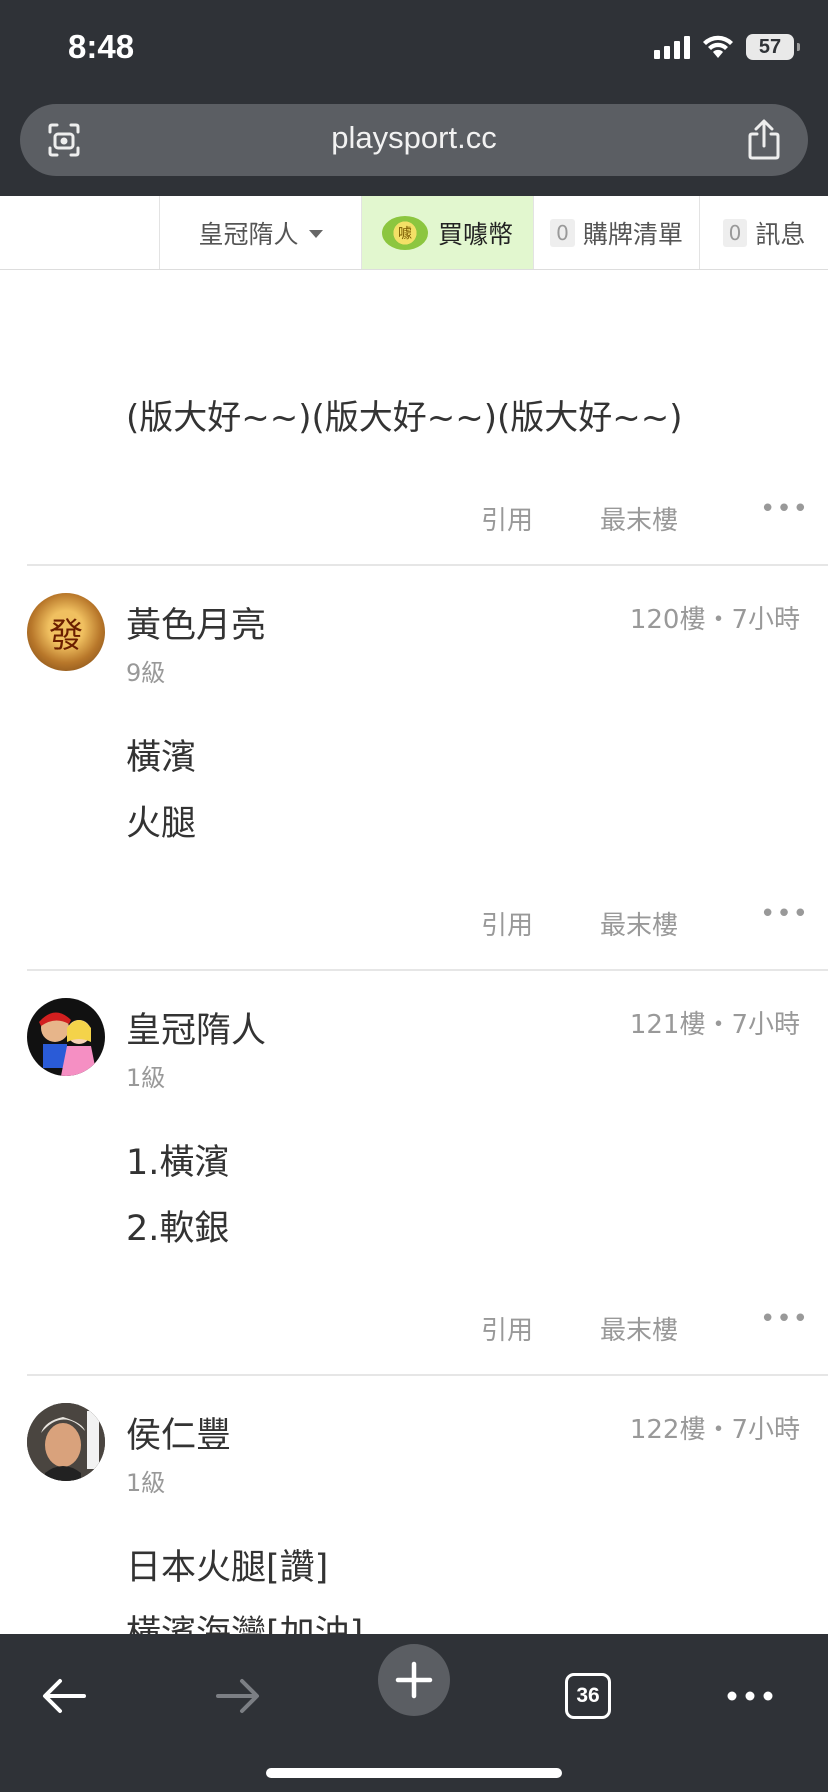  I want to click on new-tab-button, so click(414, 1680).